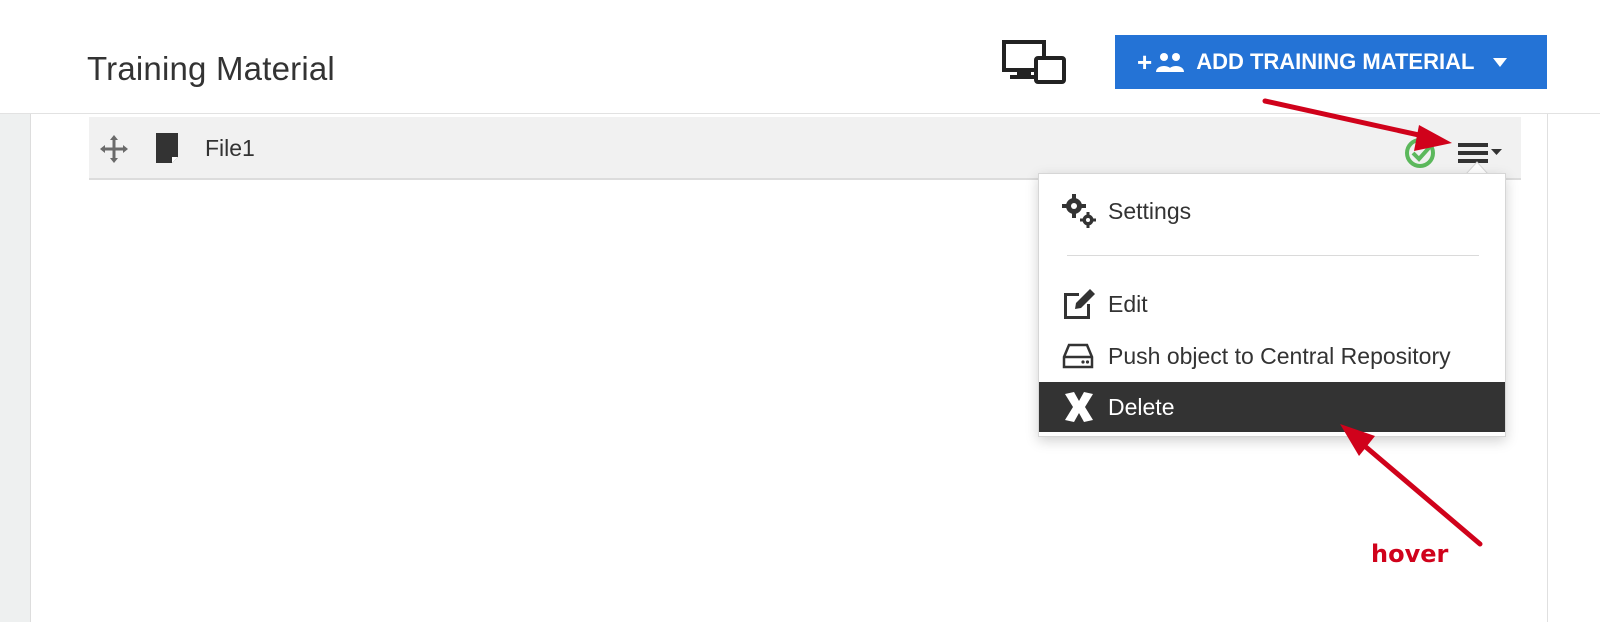 This screenshot has height=622, width=1600. Describe the element at coordinates (1279, 355) in the screenshot. I see `menu-item-label: Push object to Central Repository` at that location.